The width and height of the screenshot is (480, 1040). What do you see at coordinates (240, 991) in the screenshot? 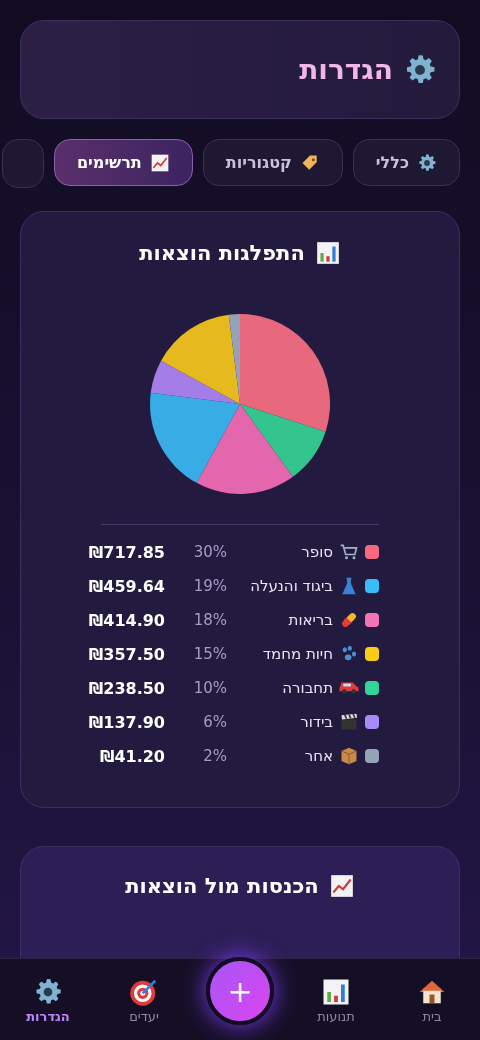
I see `add-button: +` at bounding box center [240, 991].